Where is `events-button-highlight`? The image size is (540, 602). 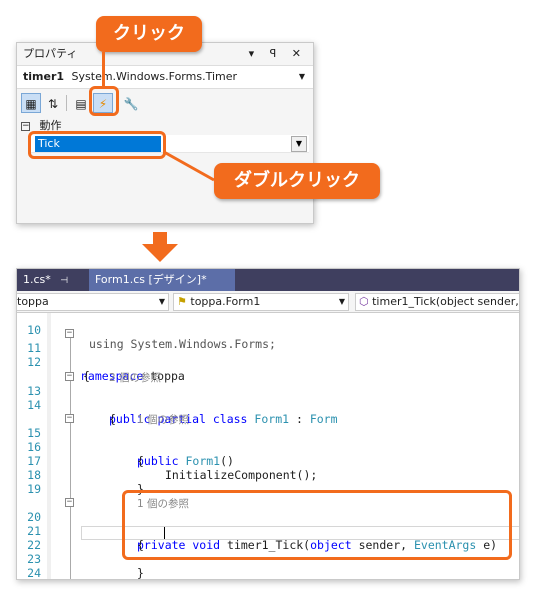 events-button-highlight is located at coordinates (104, 101).